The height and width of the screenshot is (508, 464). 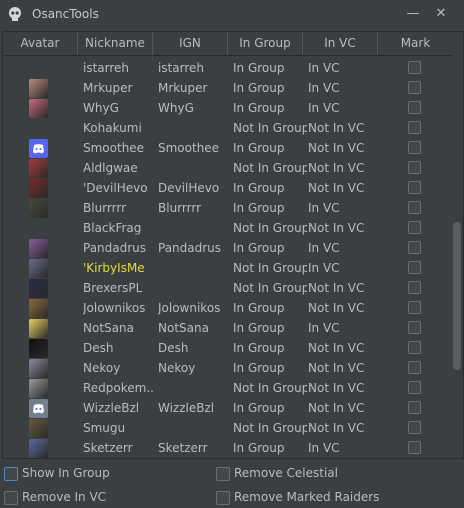 I want to click on table-row: 'KirbyIsMe Not In Group In VC, so click(x=227, y=268).